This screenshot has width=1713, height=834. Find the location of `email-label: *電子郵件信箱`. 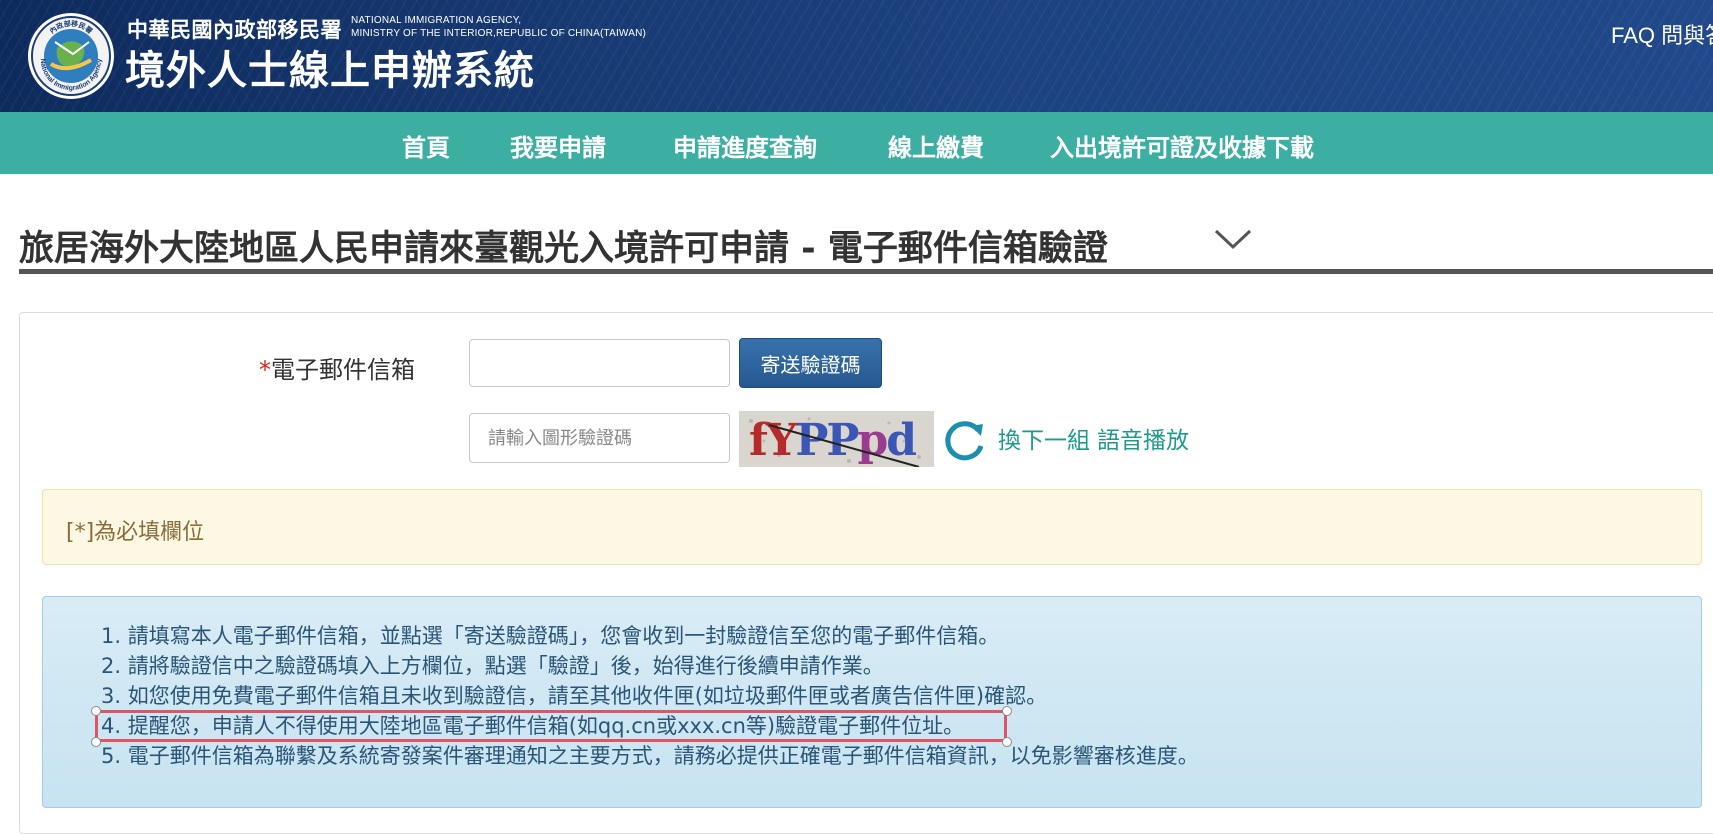

email-label: *電子郵件信箱 is located at coordinates (337, 367).